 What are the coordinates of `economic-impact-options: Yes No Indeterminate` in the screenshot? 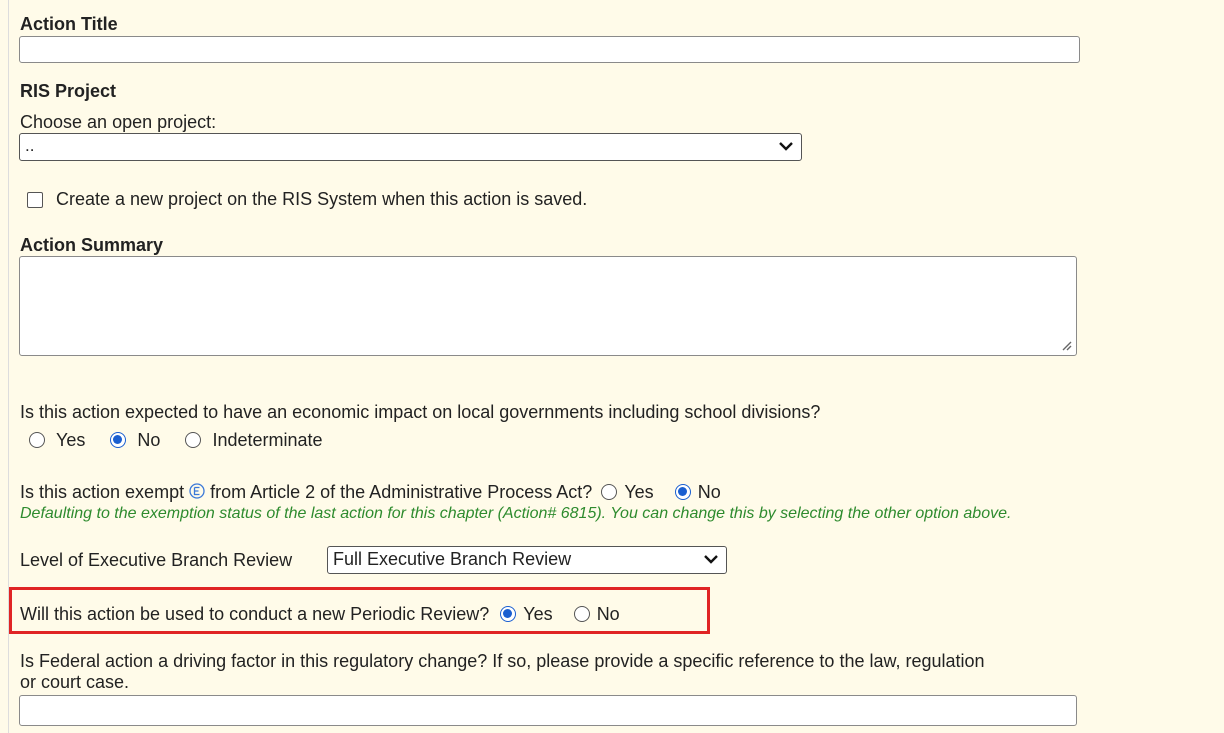 It's located at (176, 440).